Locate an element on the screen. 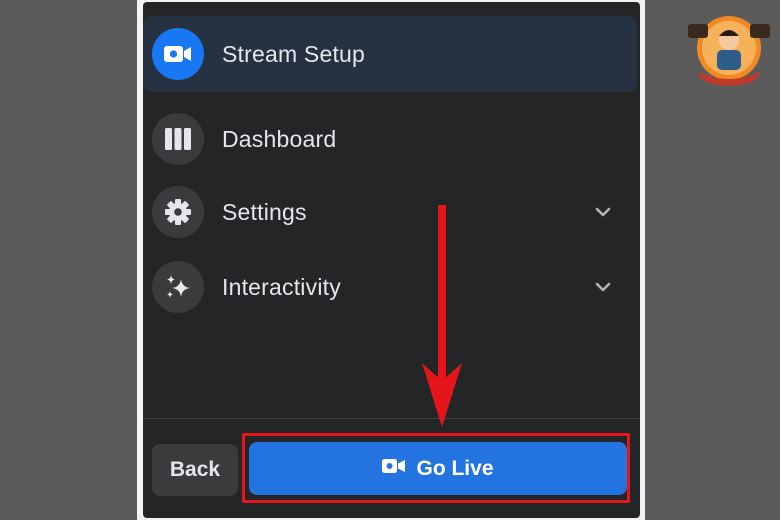 The height and width of the screenshot is (520, 780). nav-item-dashboard: Dashboard is located at coordinates (391, 139).